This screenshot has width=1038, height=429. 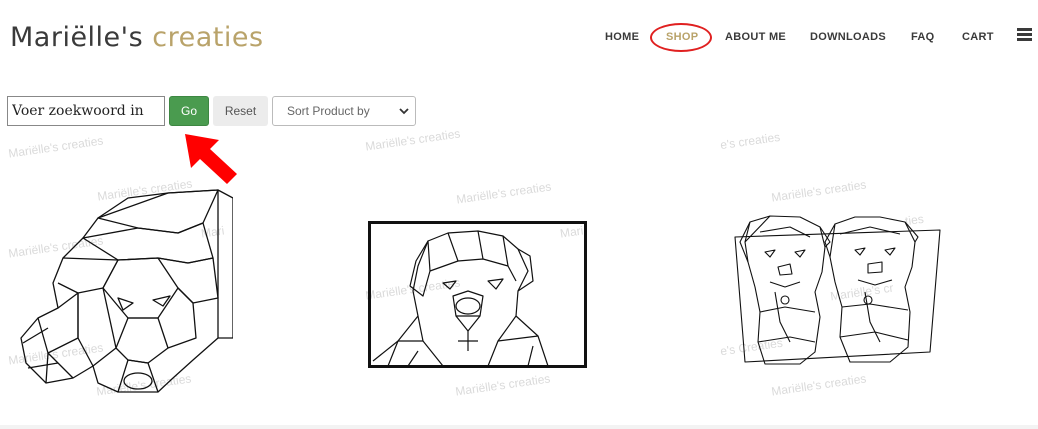 What do you see at coordinates (189, 111) in the screenshot?
I see `go-button: Go` at bounding box center [189, 111].